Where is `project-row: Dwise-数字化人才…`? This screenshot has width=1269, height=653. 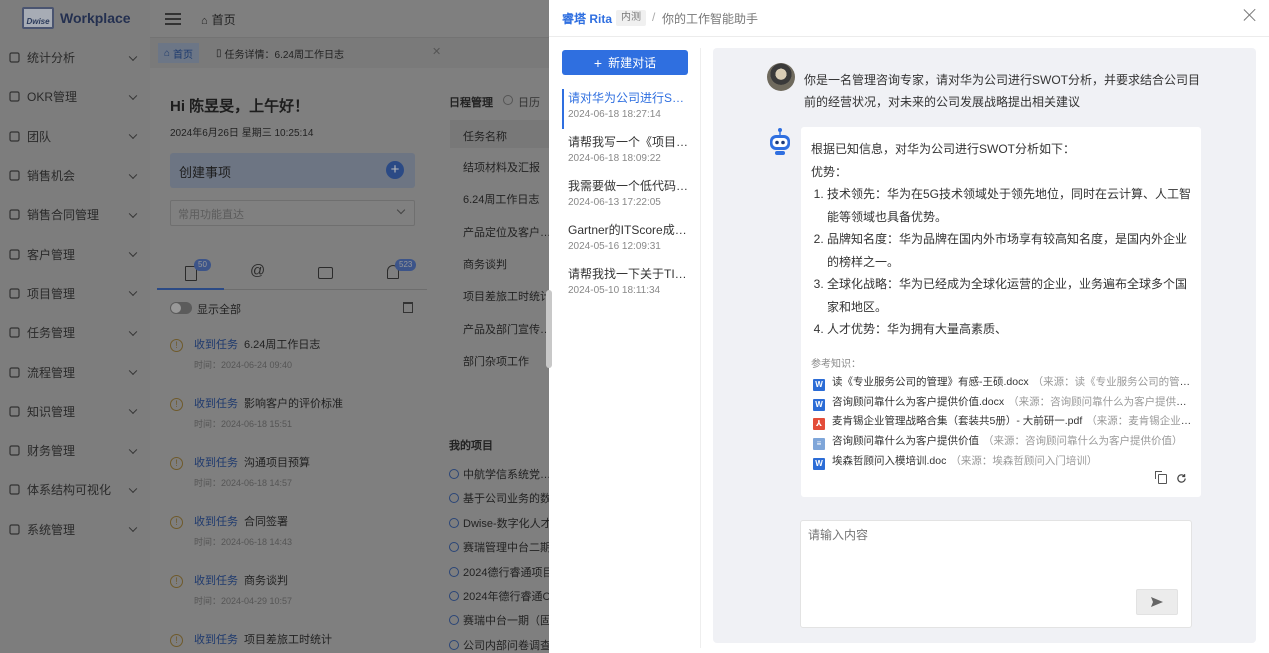
project-row: Dwise-数字化人才… is located at coordinates (506, 523).